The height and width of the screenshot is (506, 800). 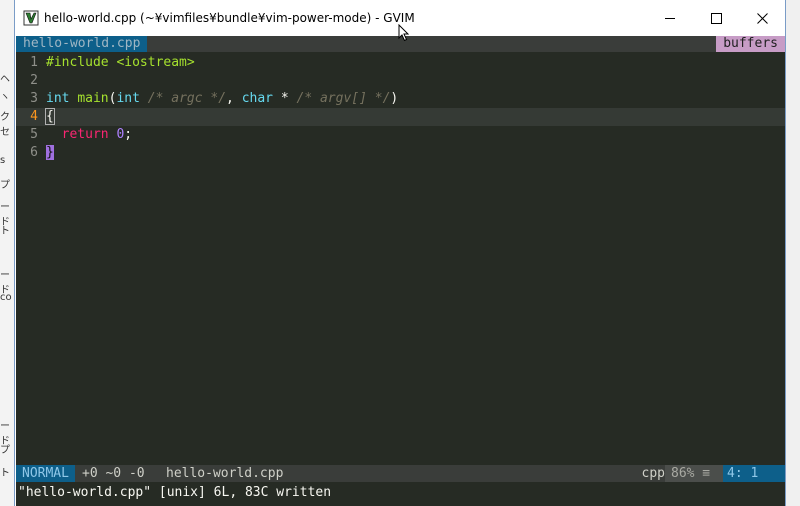 I want to click on code-token: /* argv[] */, so click(x=343, y=98).